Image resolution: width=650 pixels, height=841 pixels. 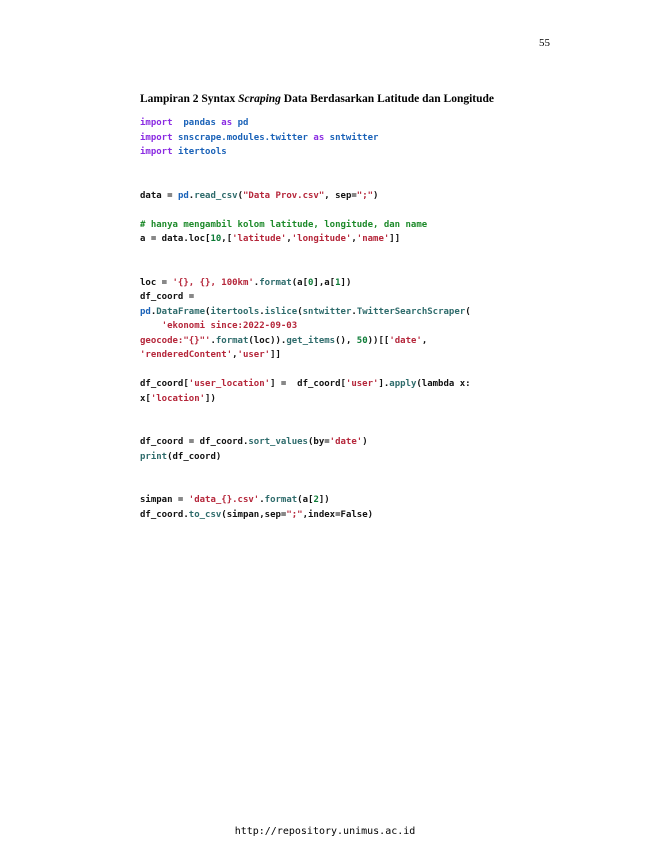 I want to click on footer-url: http://repository.unimus.ac.id, so click(x=325, y=831).